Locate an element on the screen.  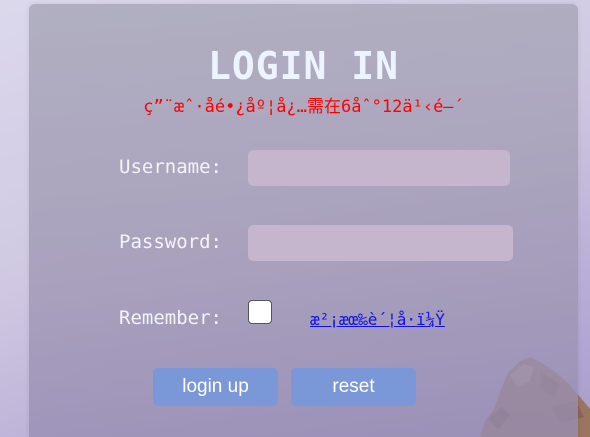
remember-label: Remember: is located at coordinates (170, 318).